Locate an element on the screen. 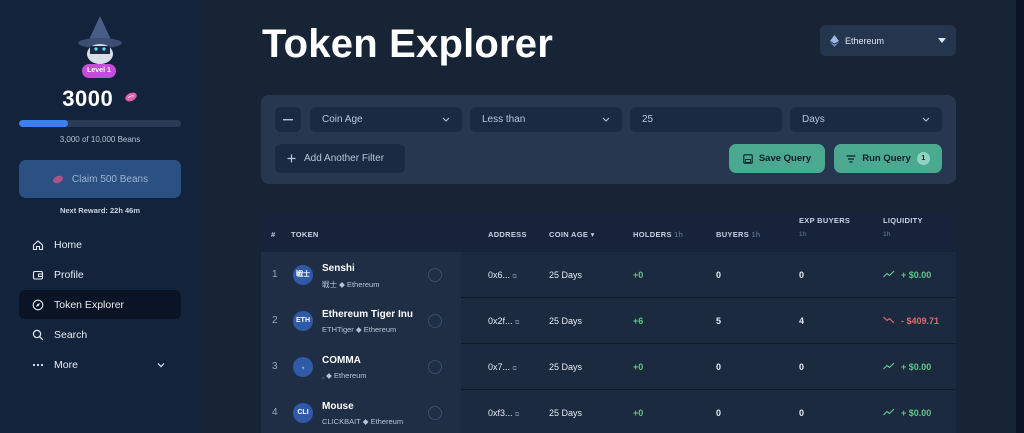 This screenshot has height=433, width=1024. token-symbol-chain: 戦士 ◆ Ethereum is located at coordinates (351, 284).